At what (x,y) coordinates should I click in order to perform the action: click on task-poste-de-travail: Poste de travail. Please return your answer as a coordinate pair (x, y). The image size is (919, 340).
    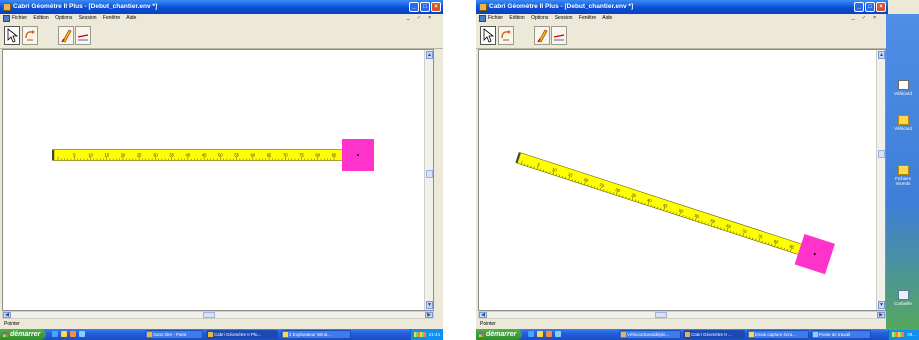
    Looking at the image, I should click on (841, 334).